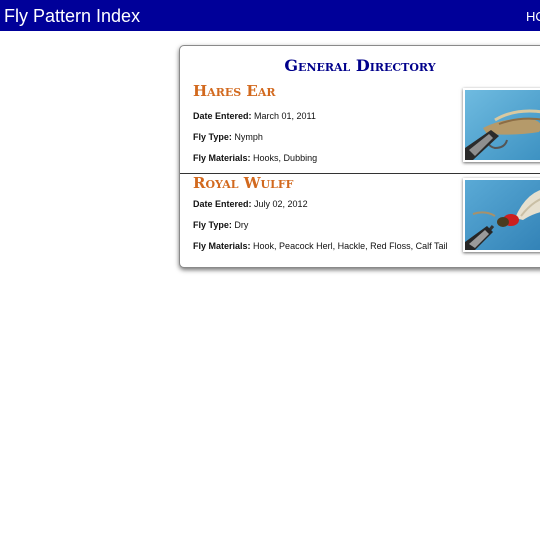  What do you see at coordinates (243, 183) in the screenshot?
I see `fly-name-link: Royal Wulff` at bounding box center [243, 183].